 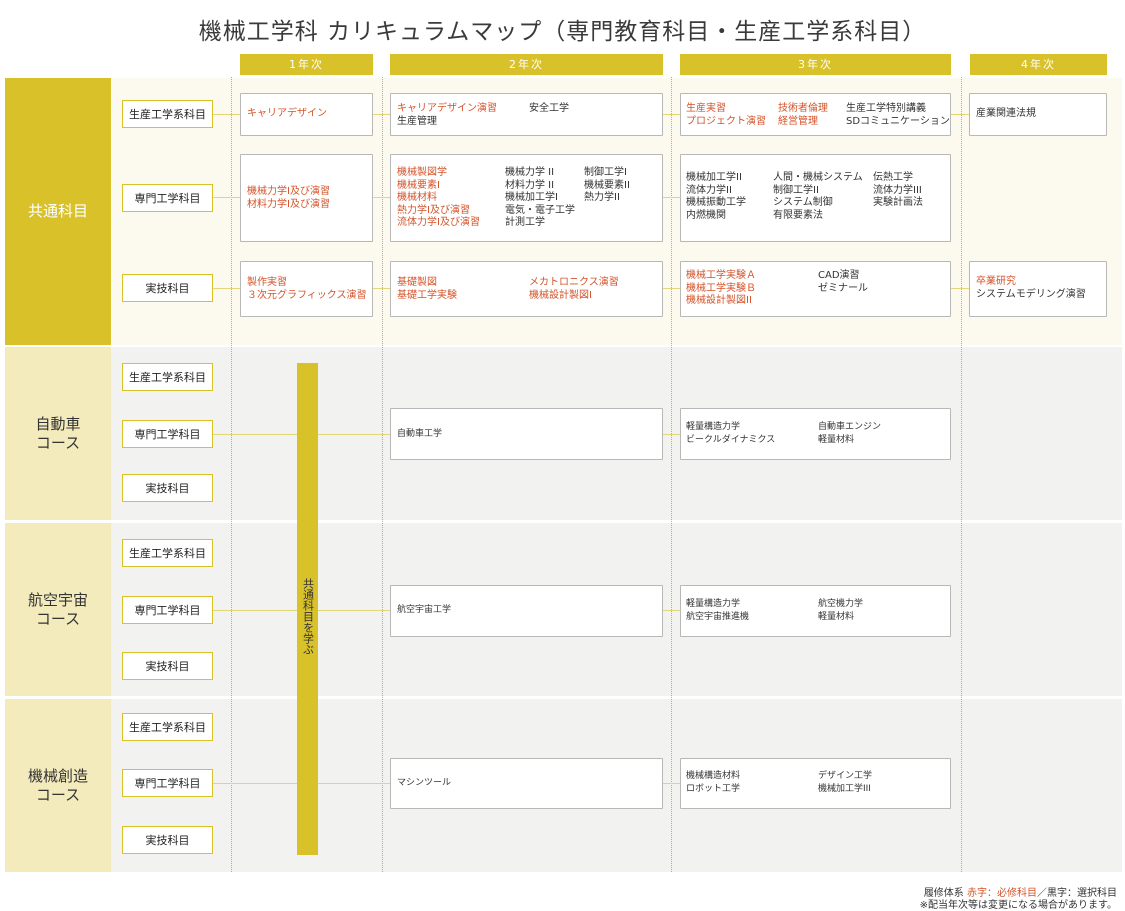 What do you see at coordinates (713, 782) in the screenshot?
I see `course-list: 機械構造材料 ロボット工学` at bounding box center [713, 782].